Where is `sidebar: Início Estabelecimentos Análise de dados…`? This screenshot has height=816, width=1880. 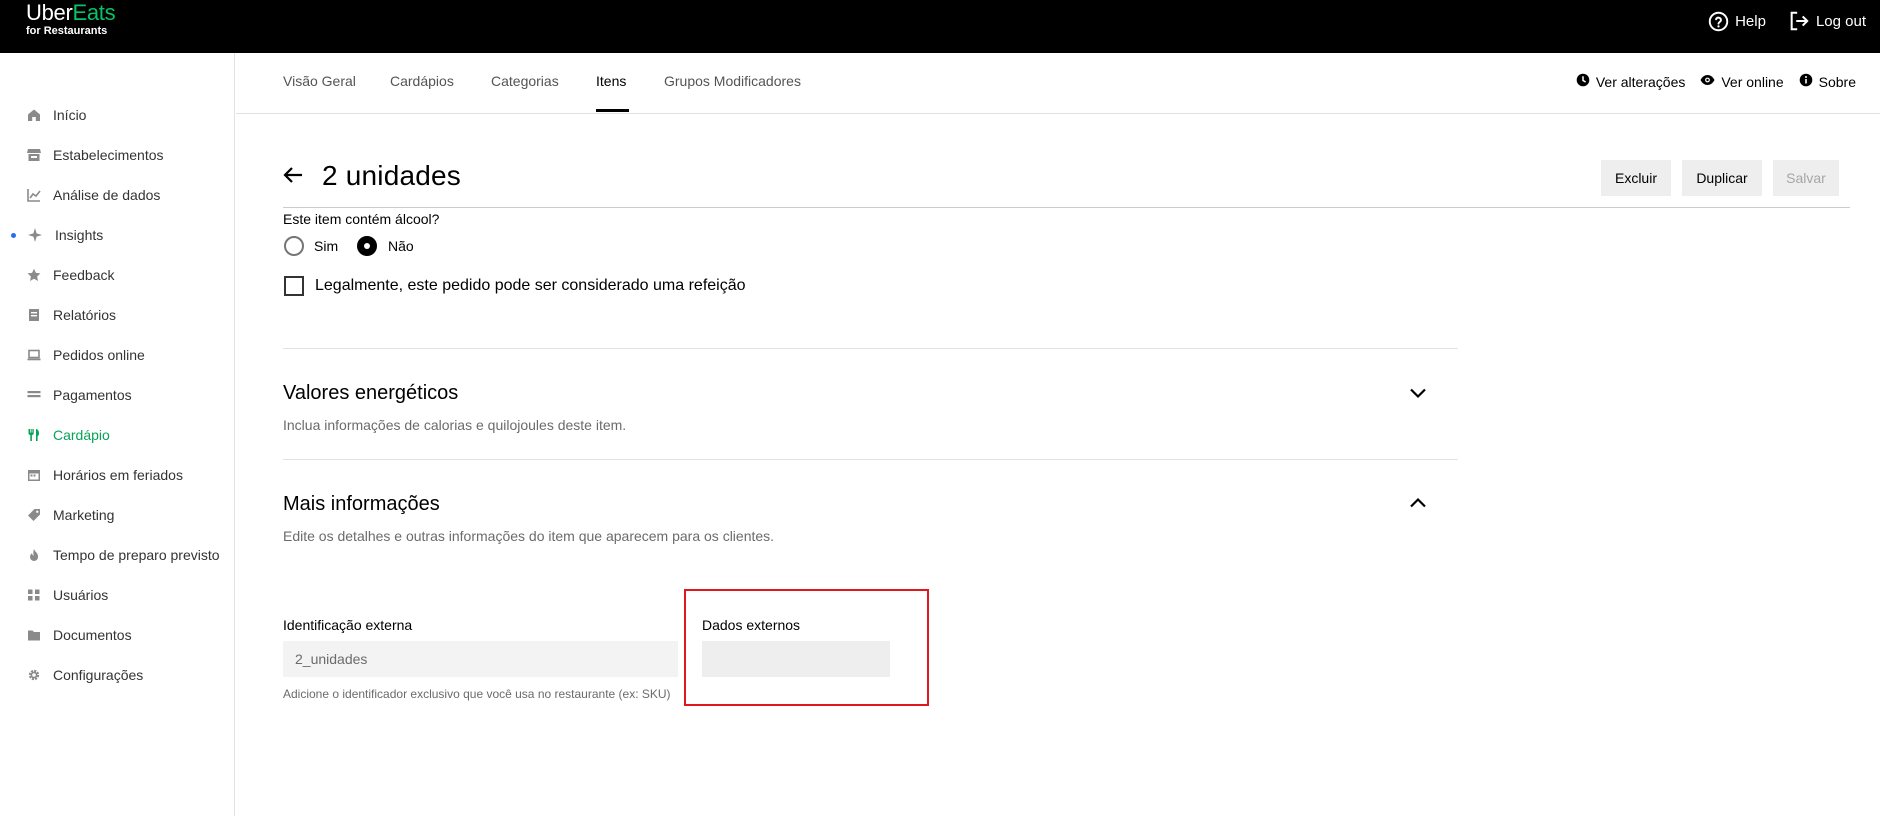 sidebar: Início Estabelecimentos Análise de dados… is located at coordinates (117, 434).